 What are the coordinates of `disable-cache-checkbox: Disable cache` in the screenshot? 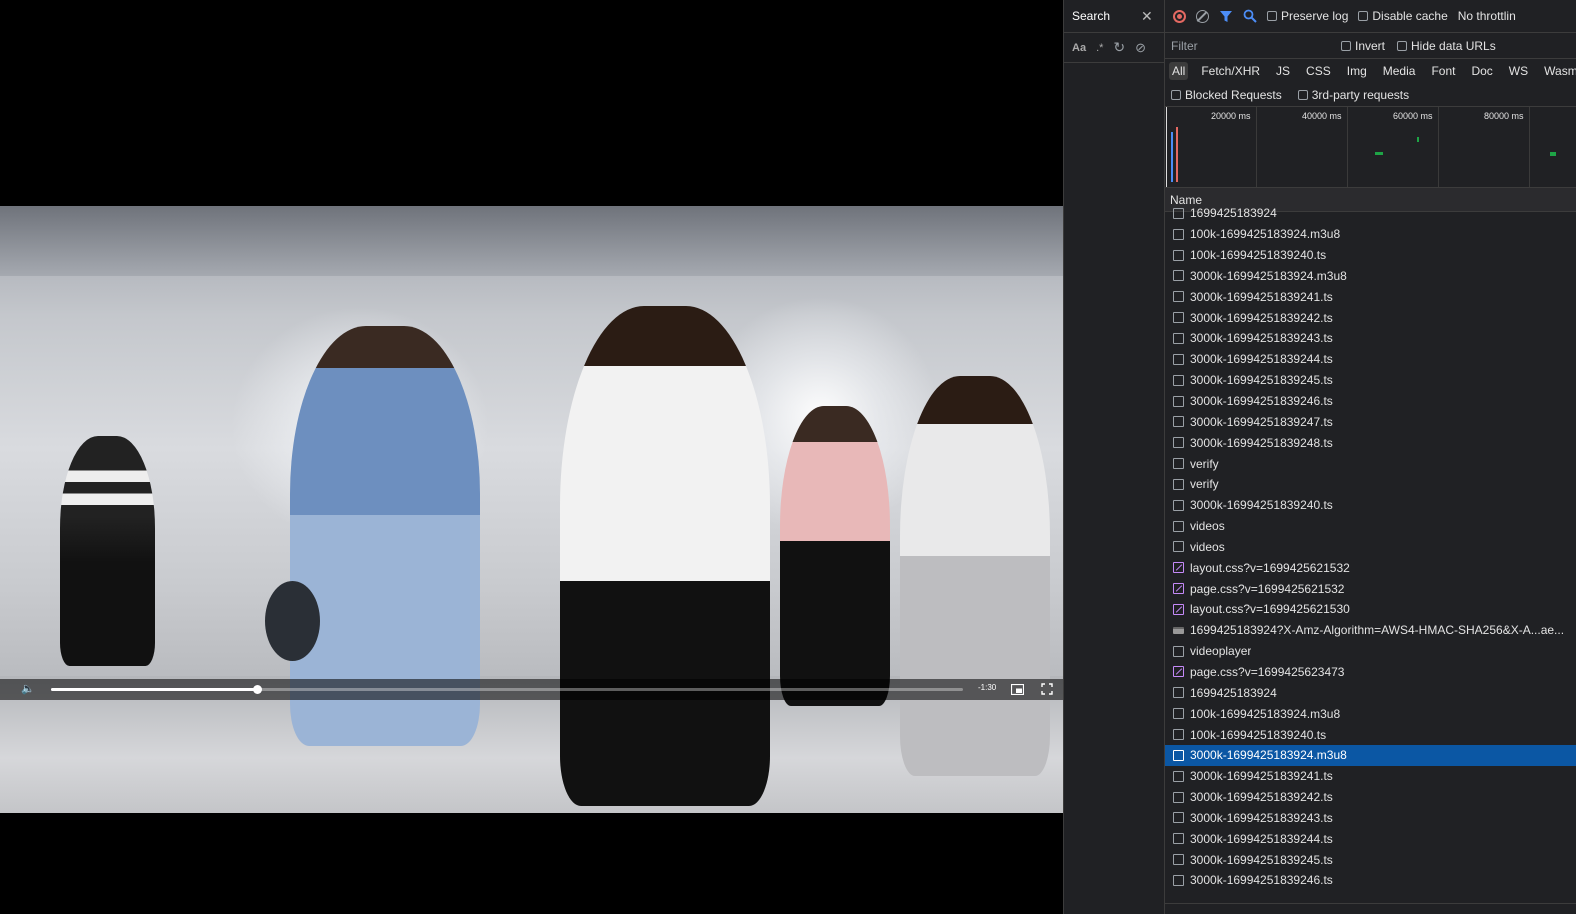 It's located at (1403, 16).